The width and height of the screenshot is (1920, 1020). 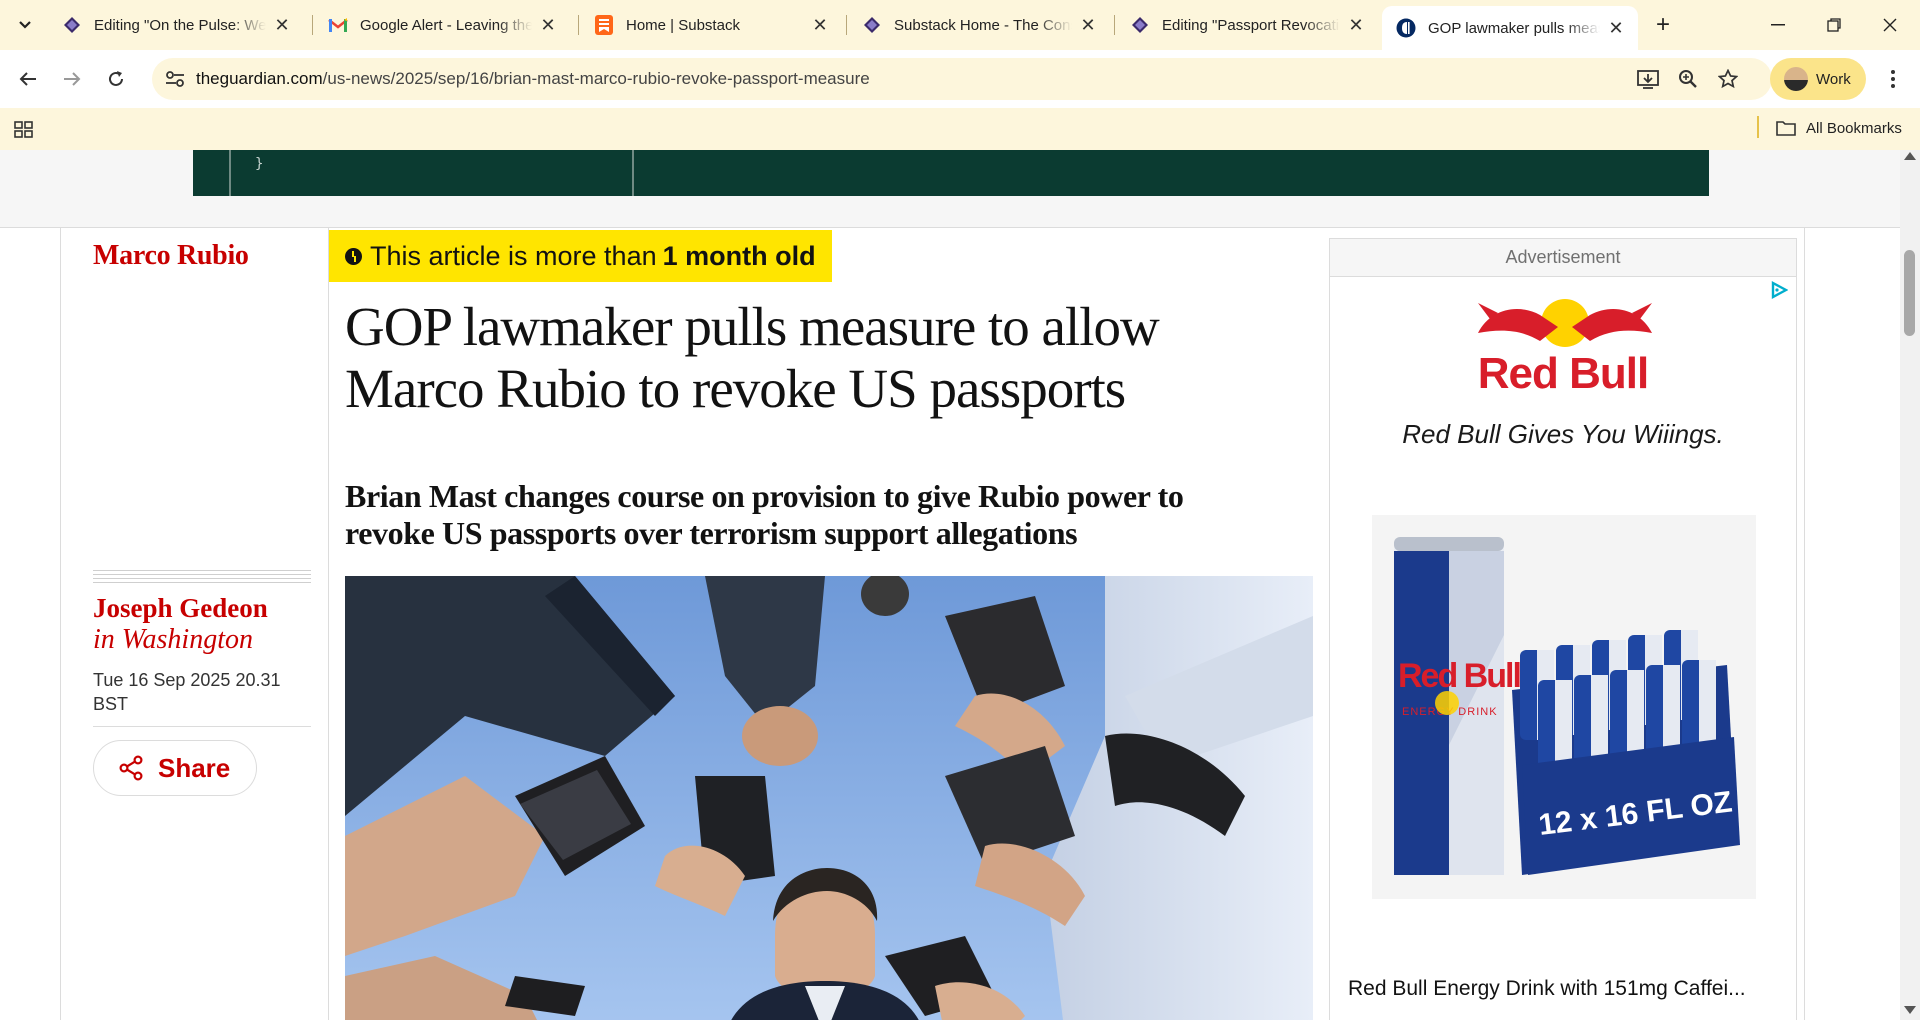 What do you see at coordinates (175, 79) in the screenshot?
I see `site-settings-icon` at bounding box center [175, 79].